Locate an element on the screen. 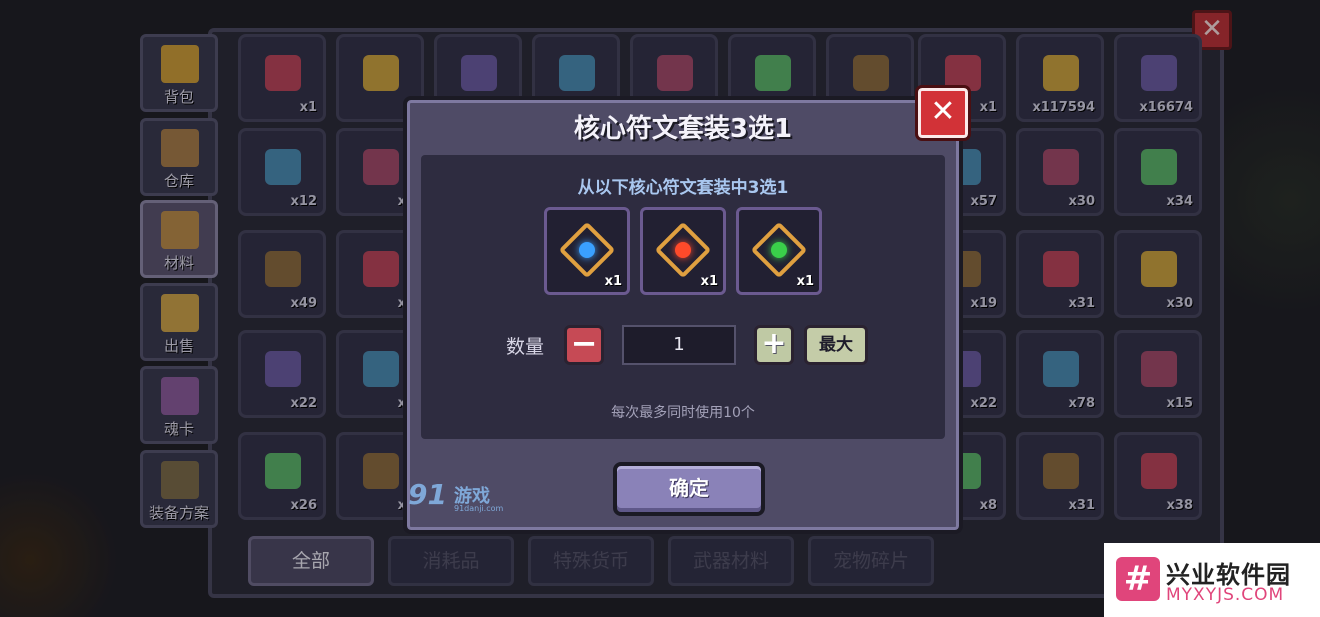 The width and height of the screenshot is (1320, 617). usage-limit-note: 每次最多同时使用10个 is located at coordinates (683, 413).